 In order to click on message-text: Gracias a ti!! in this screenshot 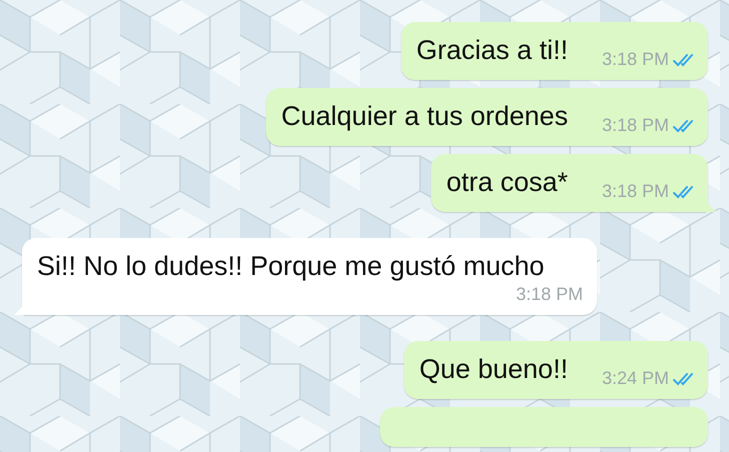, I will do `click(492, 50)`.